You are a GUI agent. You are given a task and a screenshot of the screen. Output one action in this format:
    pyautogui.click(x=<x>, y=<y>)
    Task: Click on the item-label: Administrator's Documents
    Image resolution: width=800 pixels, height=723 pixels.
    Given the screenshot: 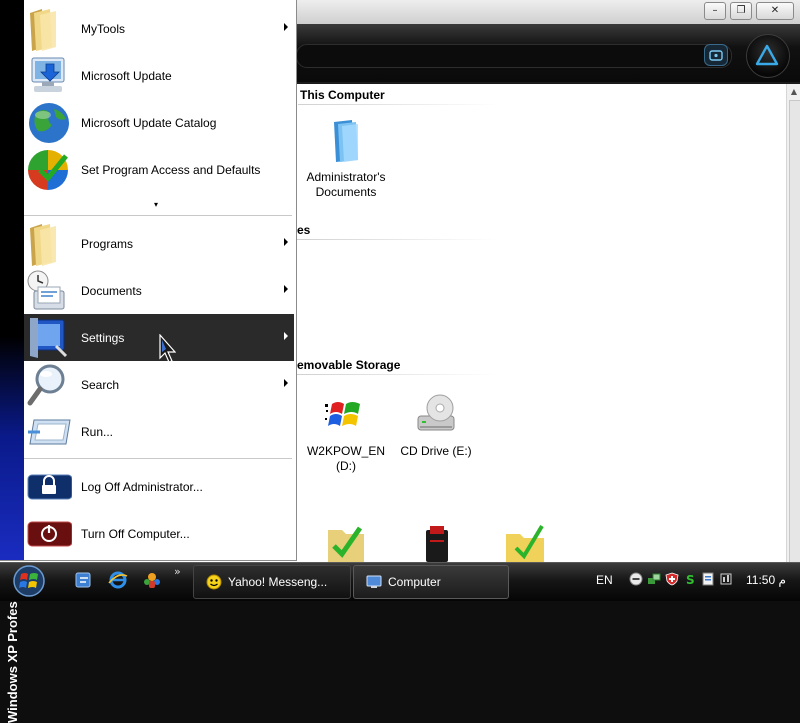 What is the action you would take?
    pyautogui.click(x=346, y=184)
    